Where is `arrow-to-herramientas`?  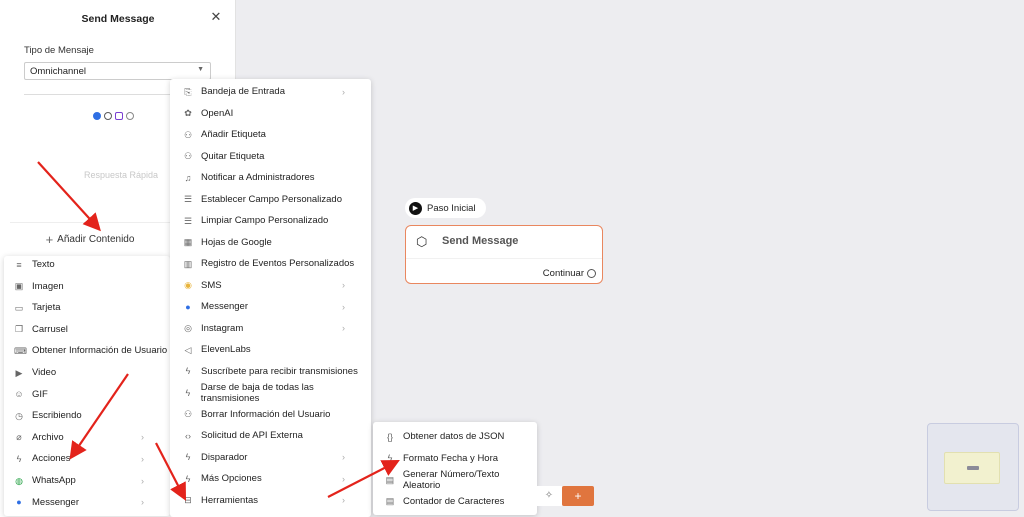
arrow-to-herramientas is located at coordinates (171, 471).